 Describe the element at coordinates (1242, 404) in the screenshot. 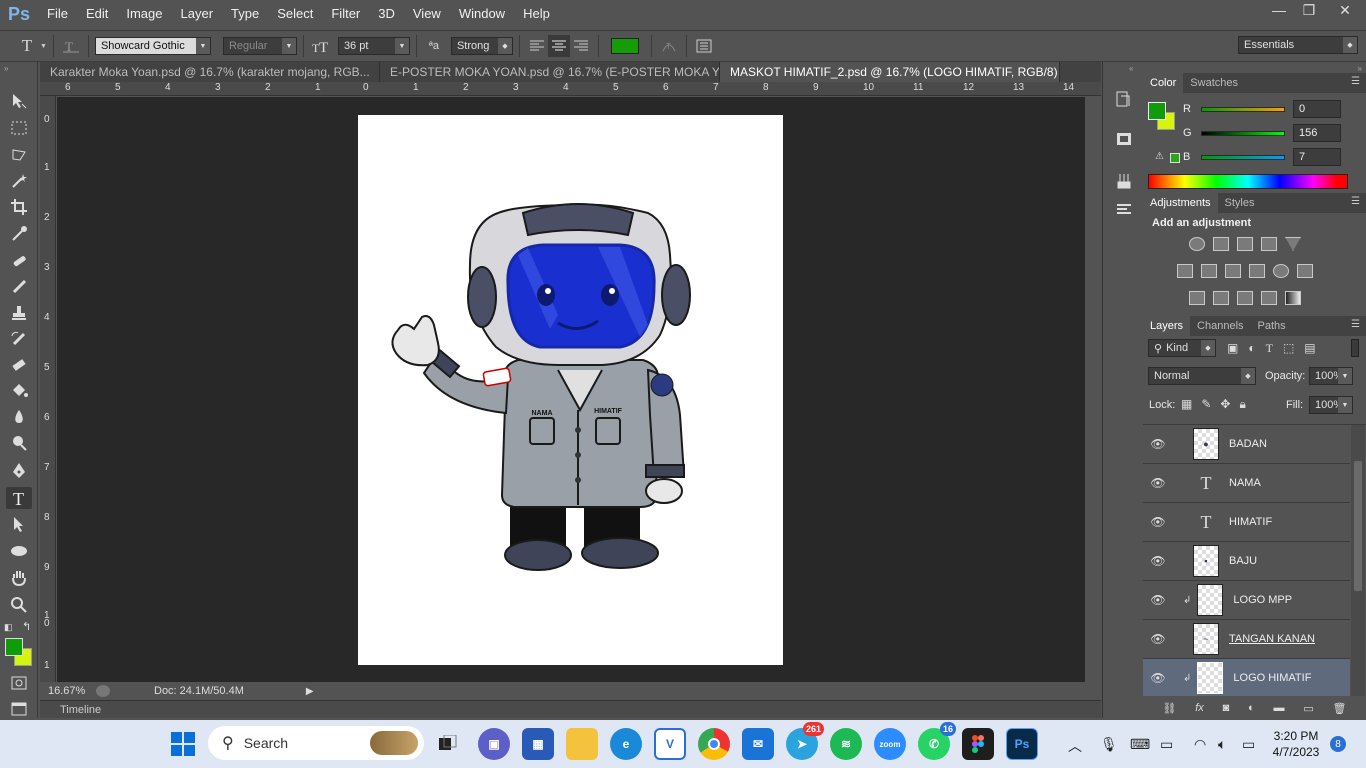

I see `lock-all-icon: 🔒︎` at that location.